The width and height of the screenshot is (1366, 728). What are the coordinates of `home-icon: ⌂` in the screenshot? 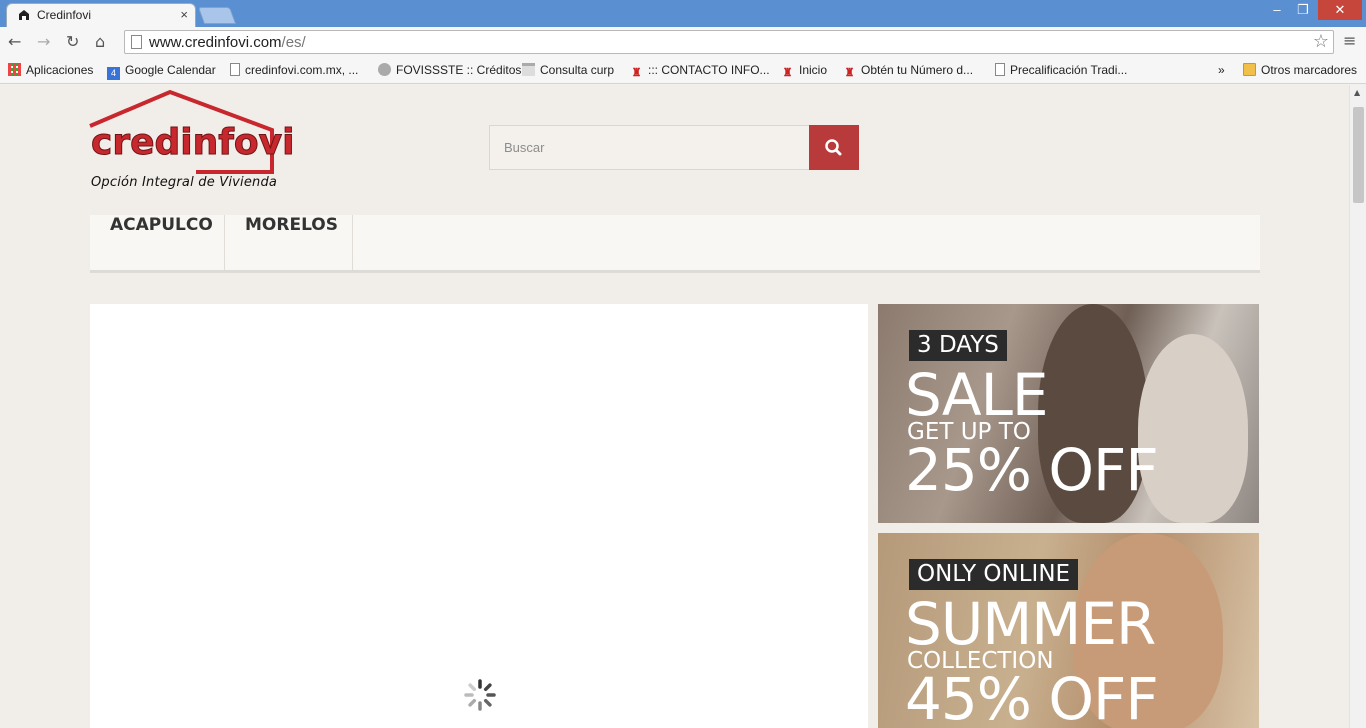 It's located at (100, 41).